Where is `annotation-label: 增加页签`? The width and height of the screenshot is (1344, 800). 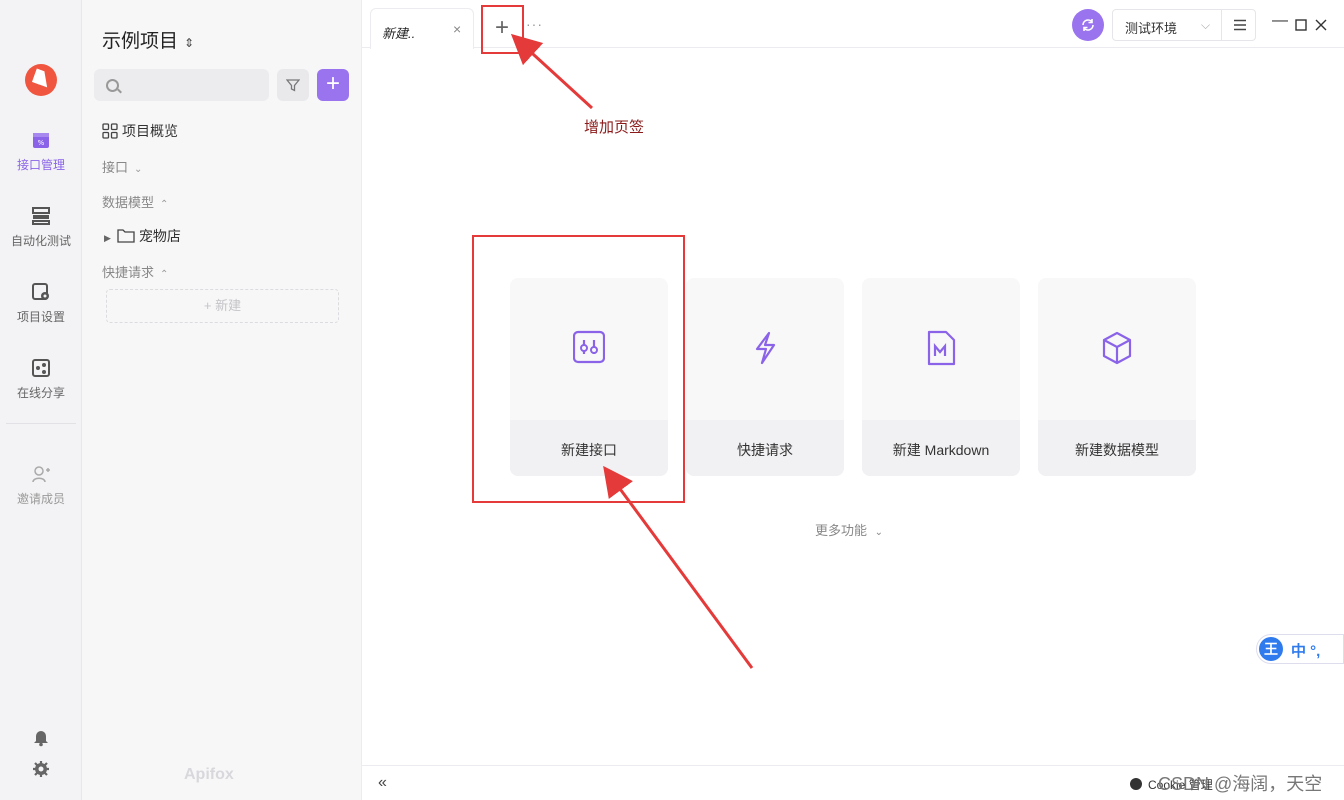 annotation-label: 增加页签 is located at coordinates (614, 127).